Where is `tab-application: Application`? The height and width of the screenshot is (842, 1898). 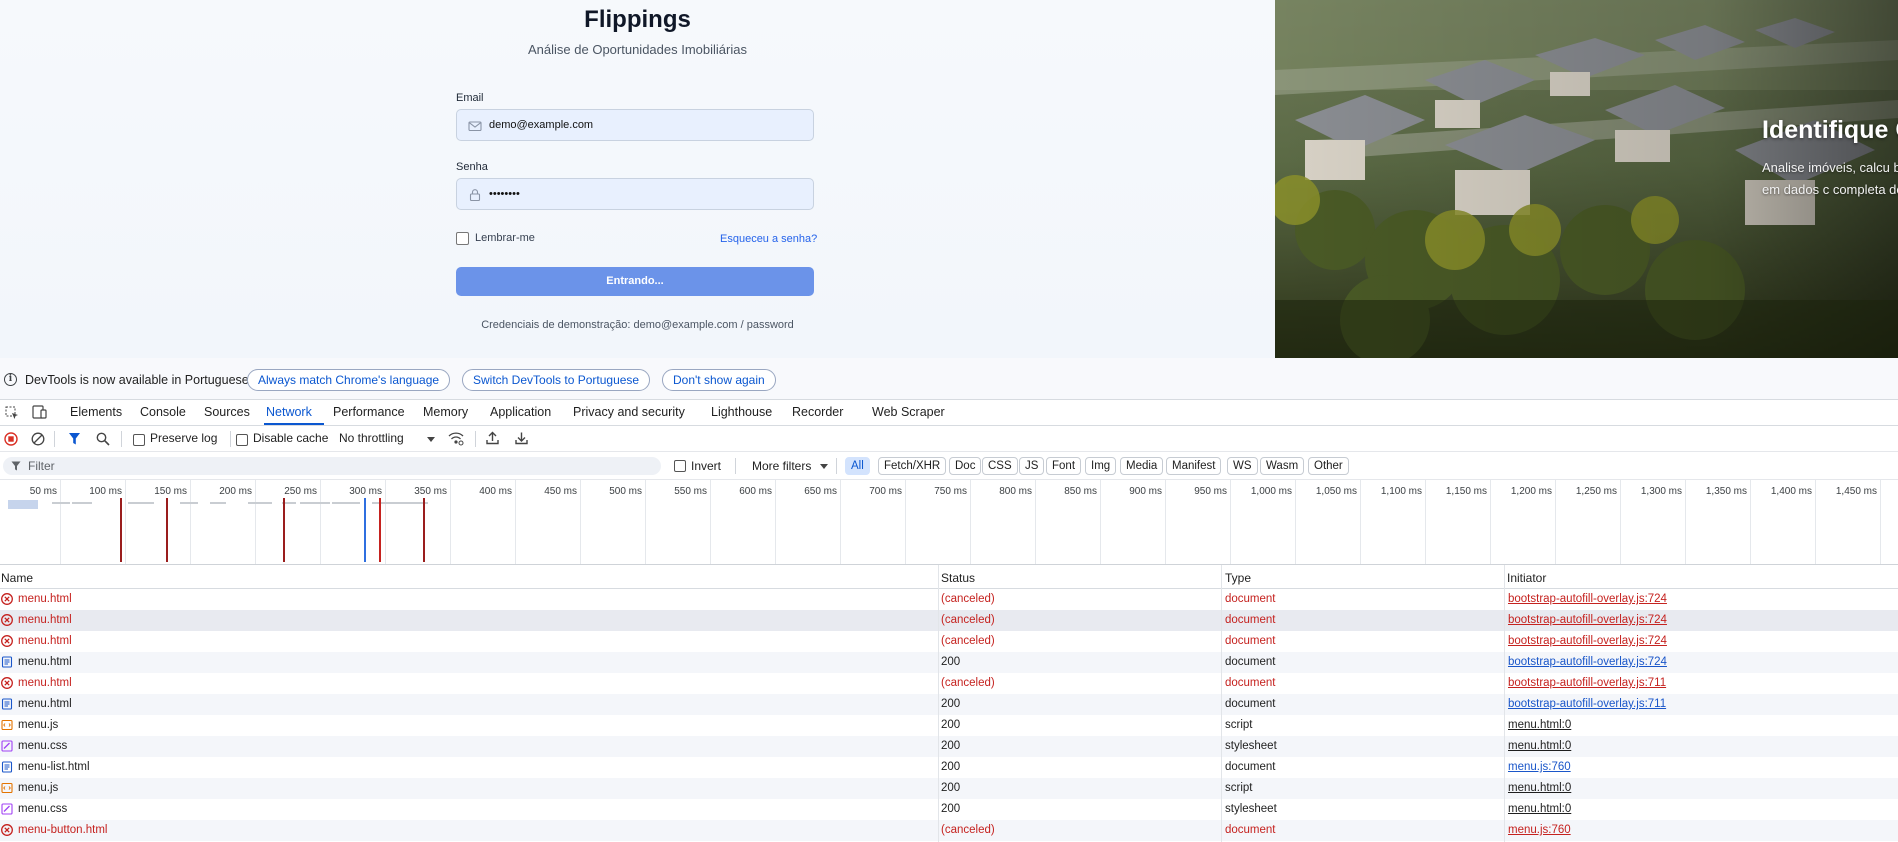 tab-application: Application is located at coordinates (520, 412).